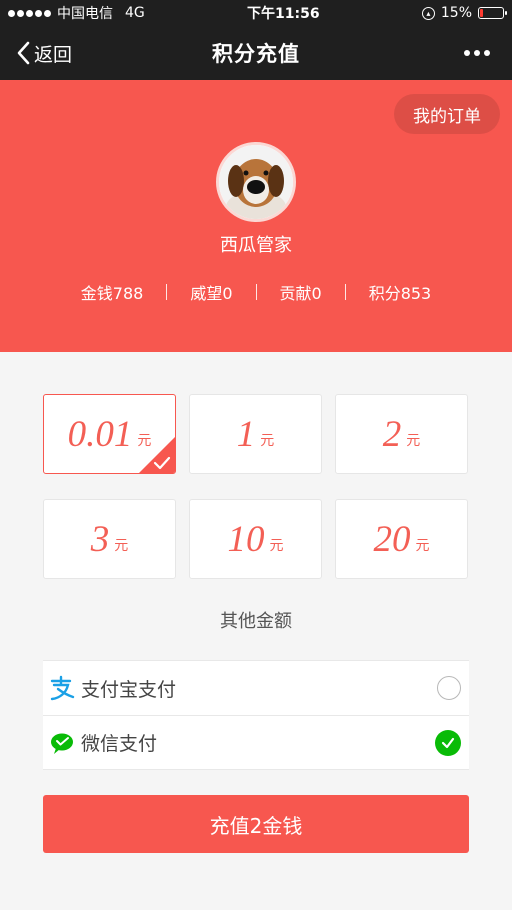 The width and height of the screenshot is (512, 910). Describe the element at coordinates (29, 13) in the screenshot. I see `signal-strength-icon` at that location.